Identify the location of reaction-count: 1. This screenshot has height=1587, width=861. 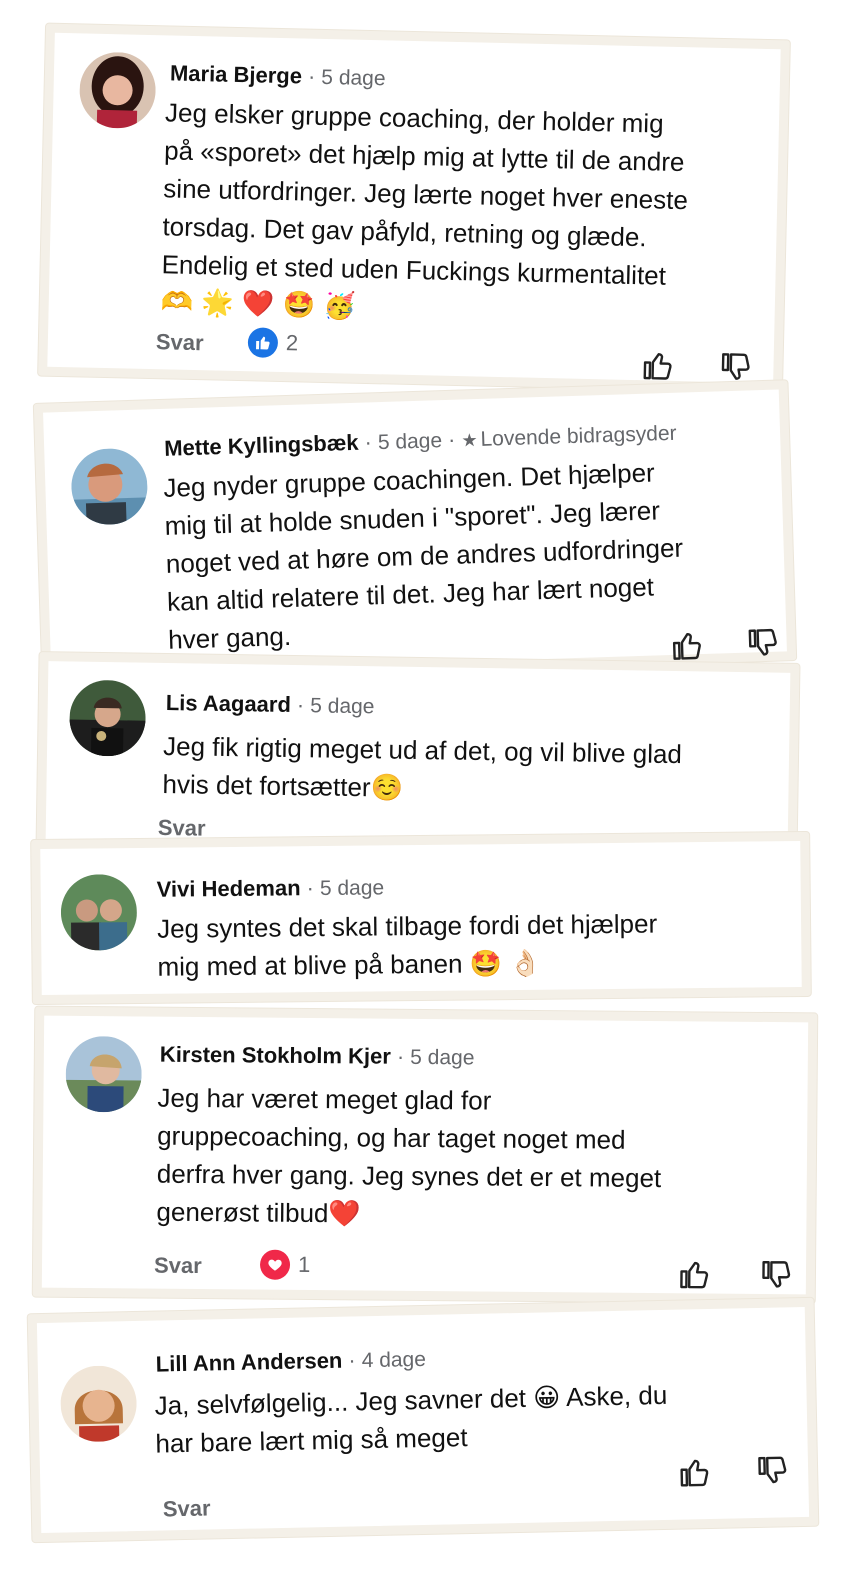
(304, 1264).